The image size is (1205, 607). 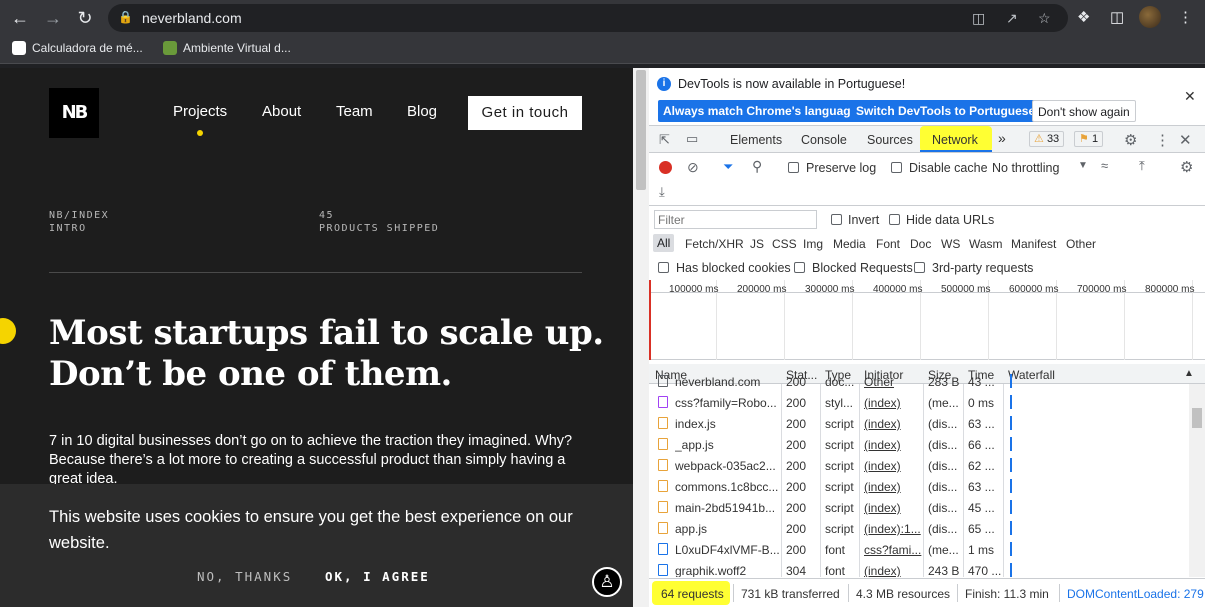 I want to click on cell-initiator: Other, so click(x=893, y=382).